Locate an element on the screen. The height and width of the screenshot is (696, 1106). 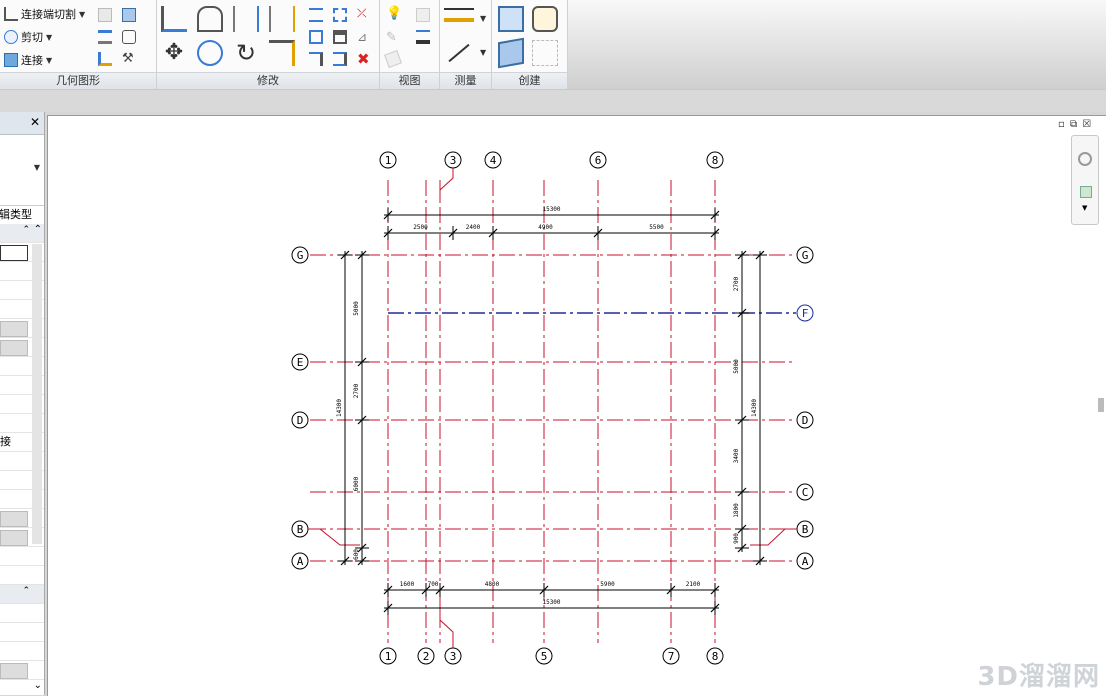
align-icon is located at coordinates (105, 37).